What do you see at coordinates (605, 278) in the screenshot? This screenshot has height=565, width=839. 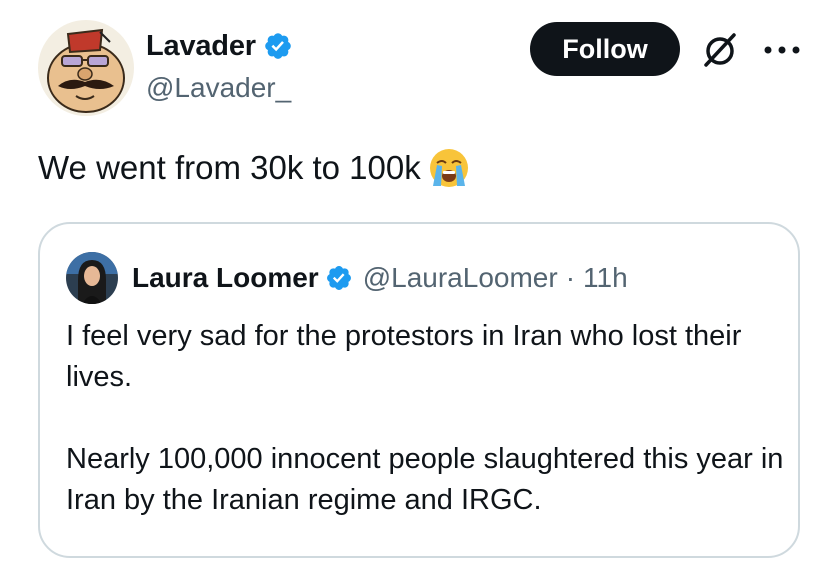 I see `quoted-tweet-timestamp: 11h` at bounding box center [605, 278].